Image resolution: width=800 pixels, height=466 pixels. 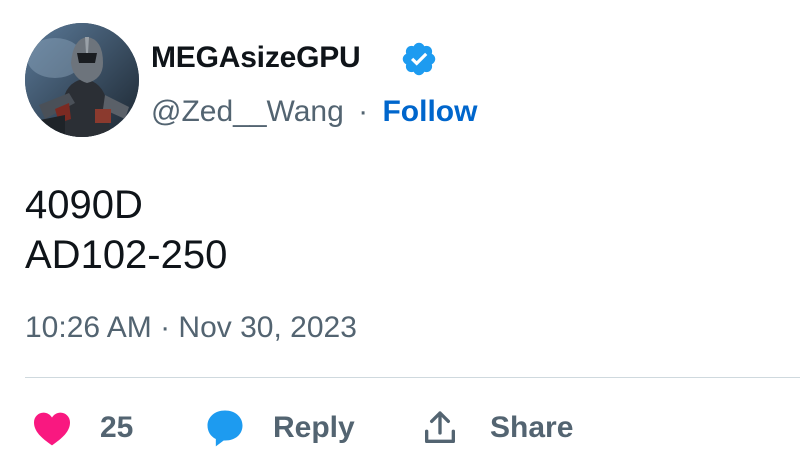 What do you see at coordinates (191, 328) in the screenshot?
I see `tweet-timestamp: 10:26 AM · Nov 30, 2023` at bounding box center [191, 328].